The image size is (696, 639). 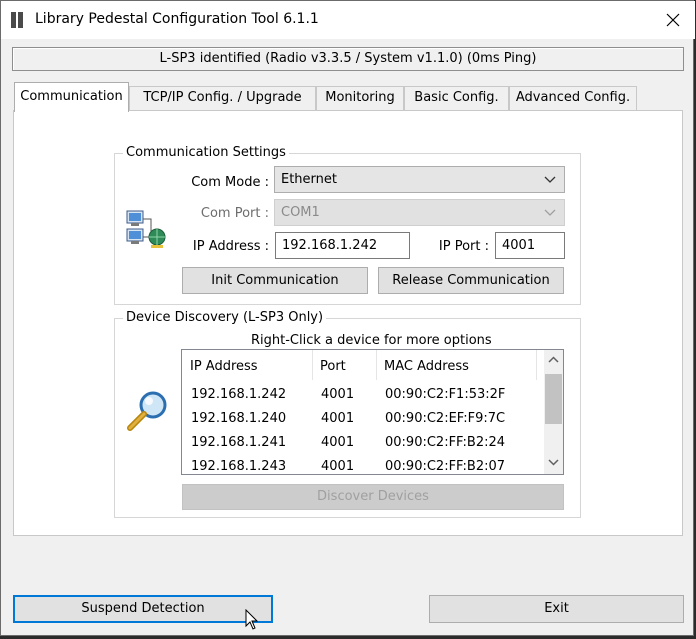 I want to click on release-communication-button: Release Communication, so click(x=471, y=280).